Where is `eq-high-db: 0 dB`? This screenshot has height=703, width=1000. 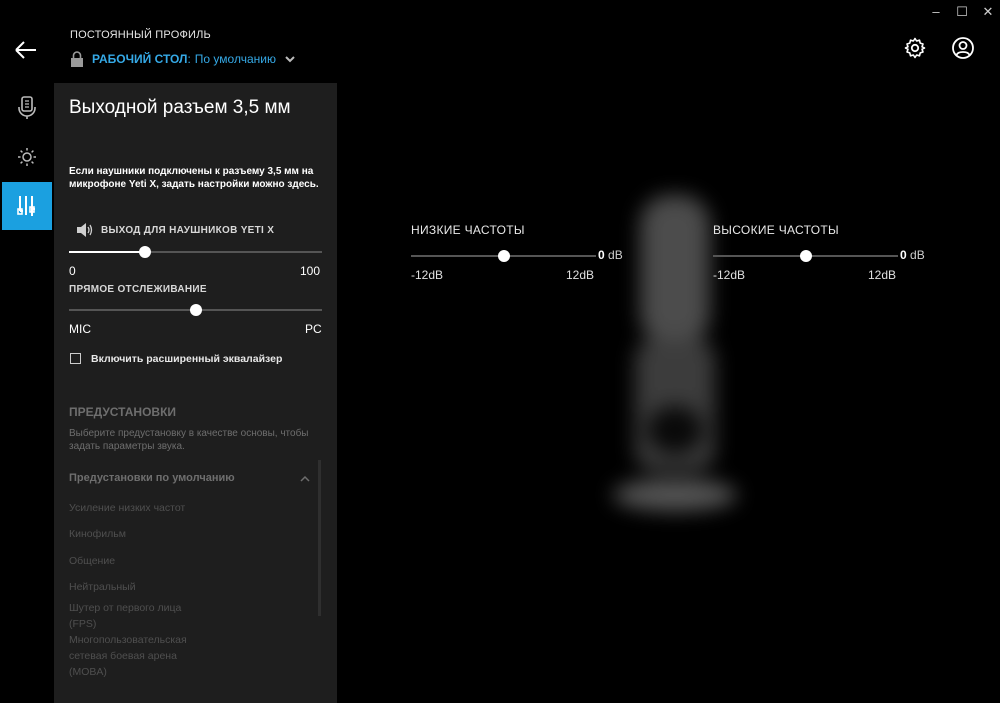
eq-high-db: 0 dB is located at coordinates (912, 255).